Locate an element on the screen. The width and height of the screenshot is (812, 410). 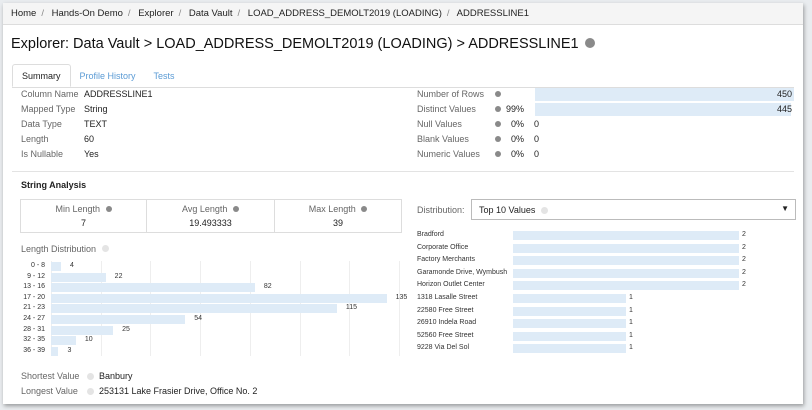
length-category-label: 36 - 39 is located at coordinates (34, 350).